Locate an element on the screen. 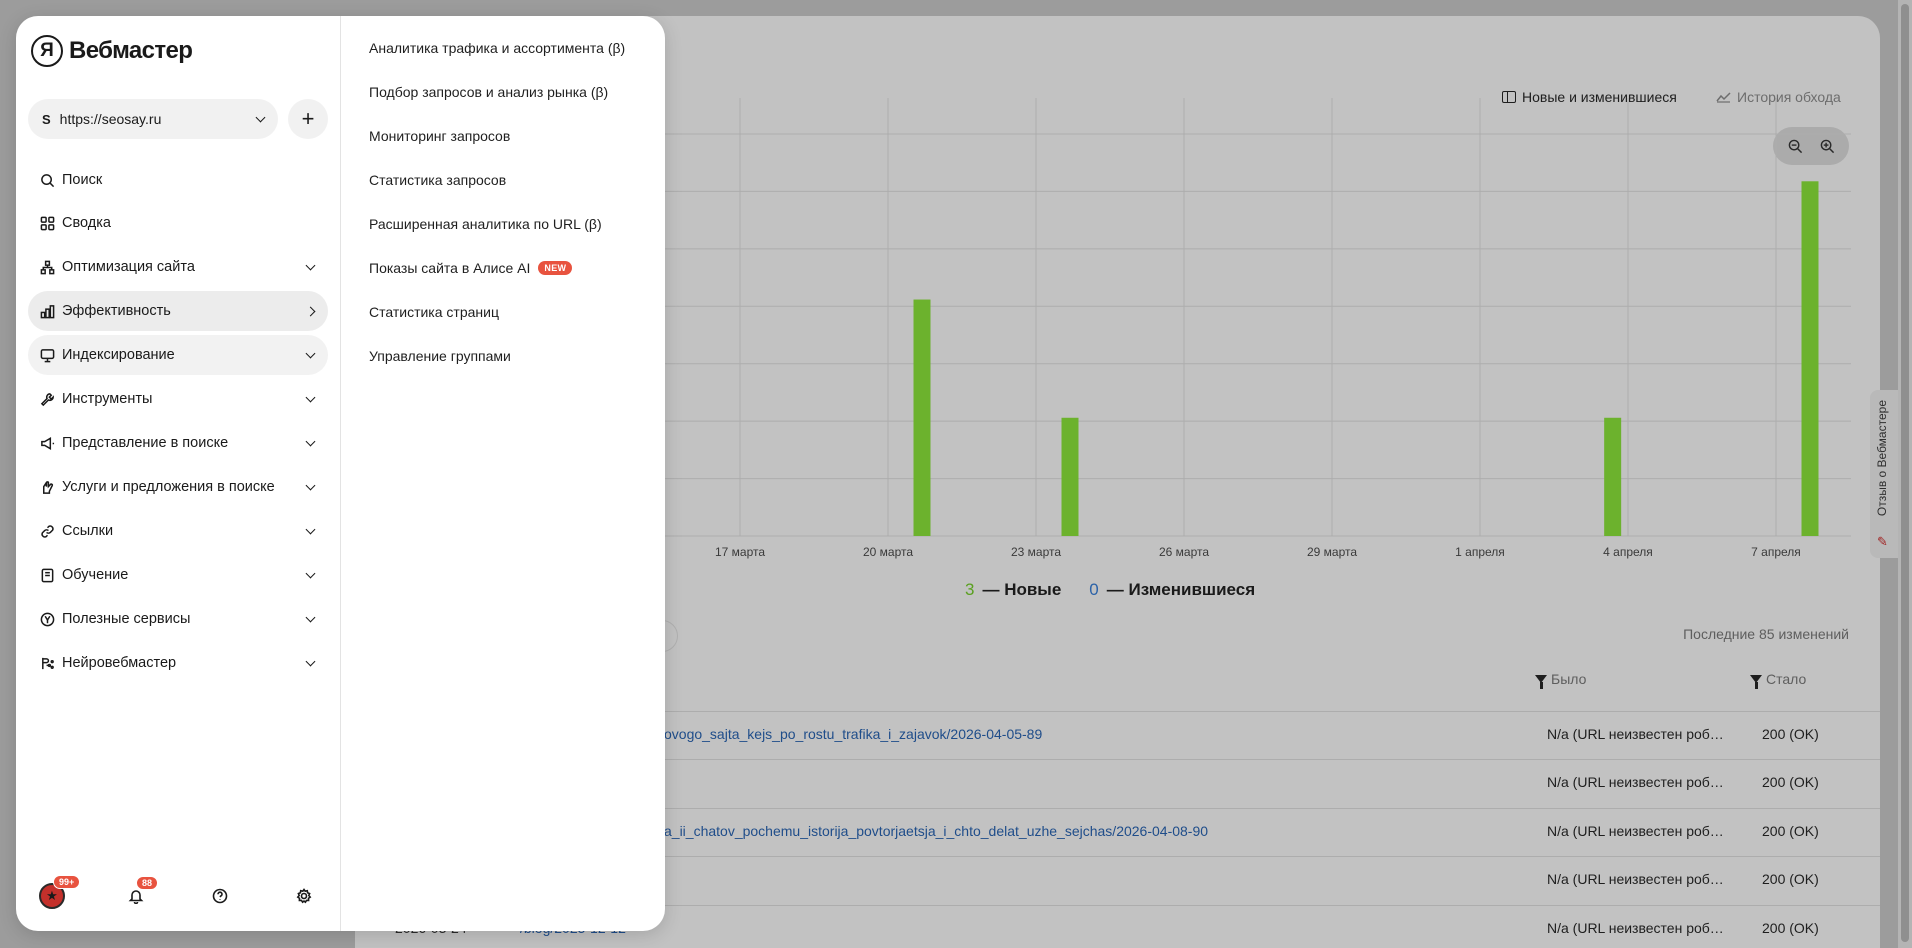  nav-efficiency: Эффективность is located at coordinates (178, 311).